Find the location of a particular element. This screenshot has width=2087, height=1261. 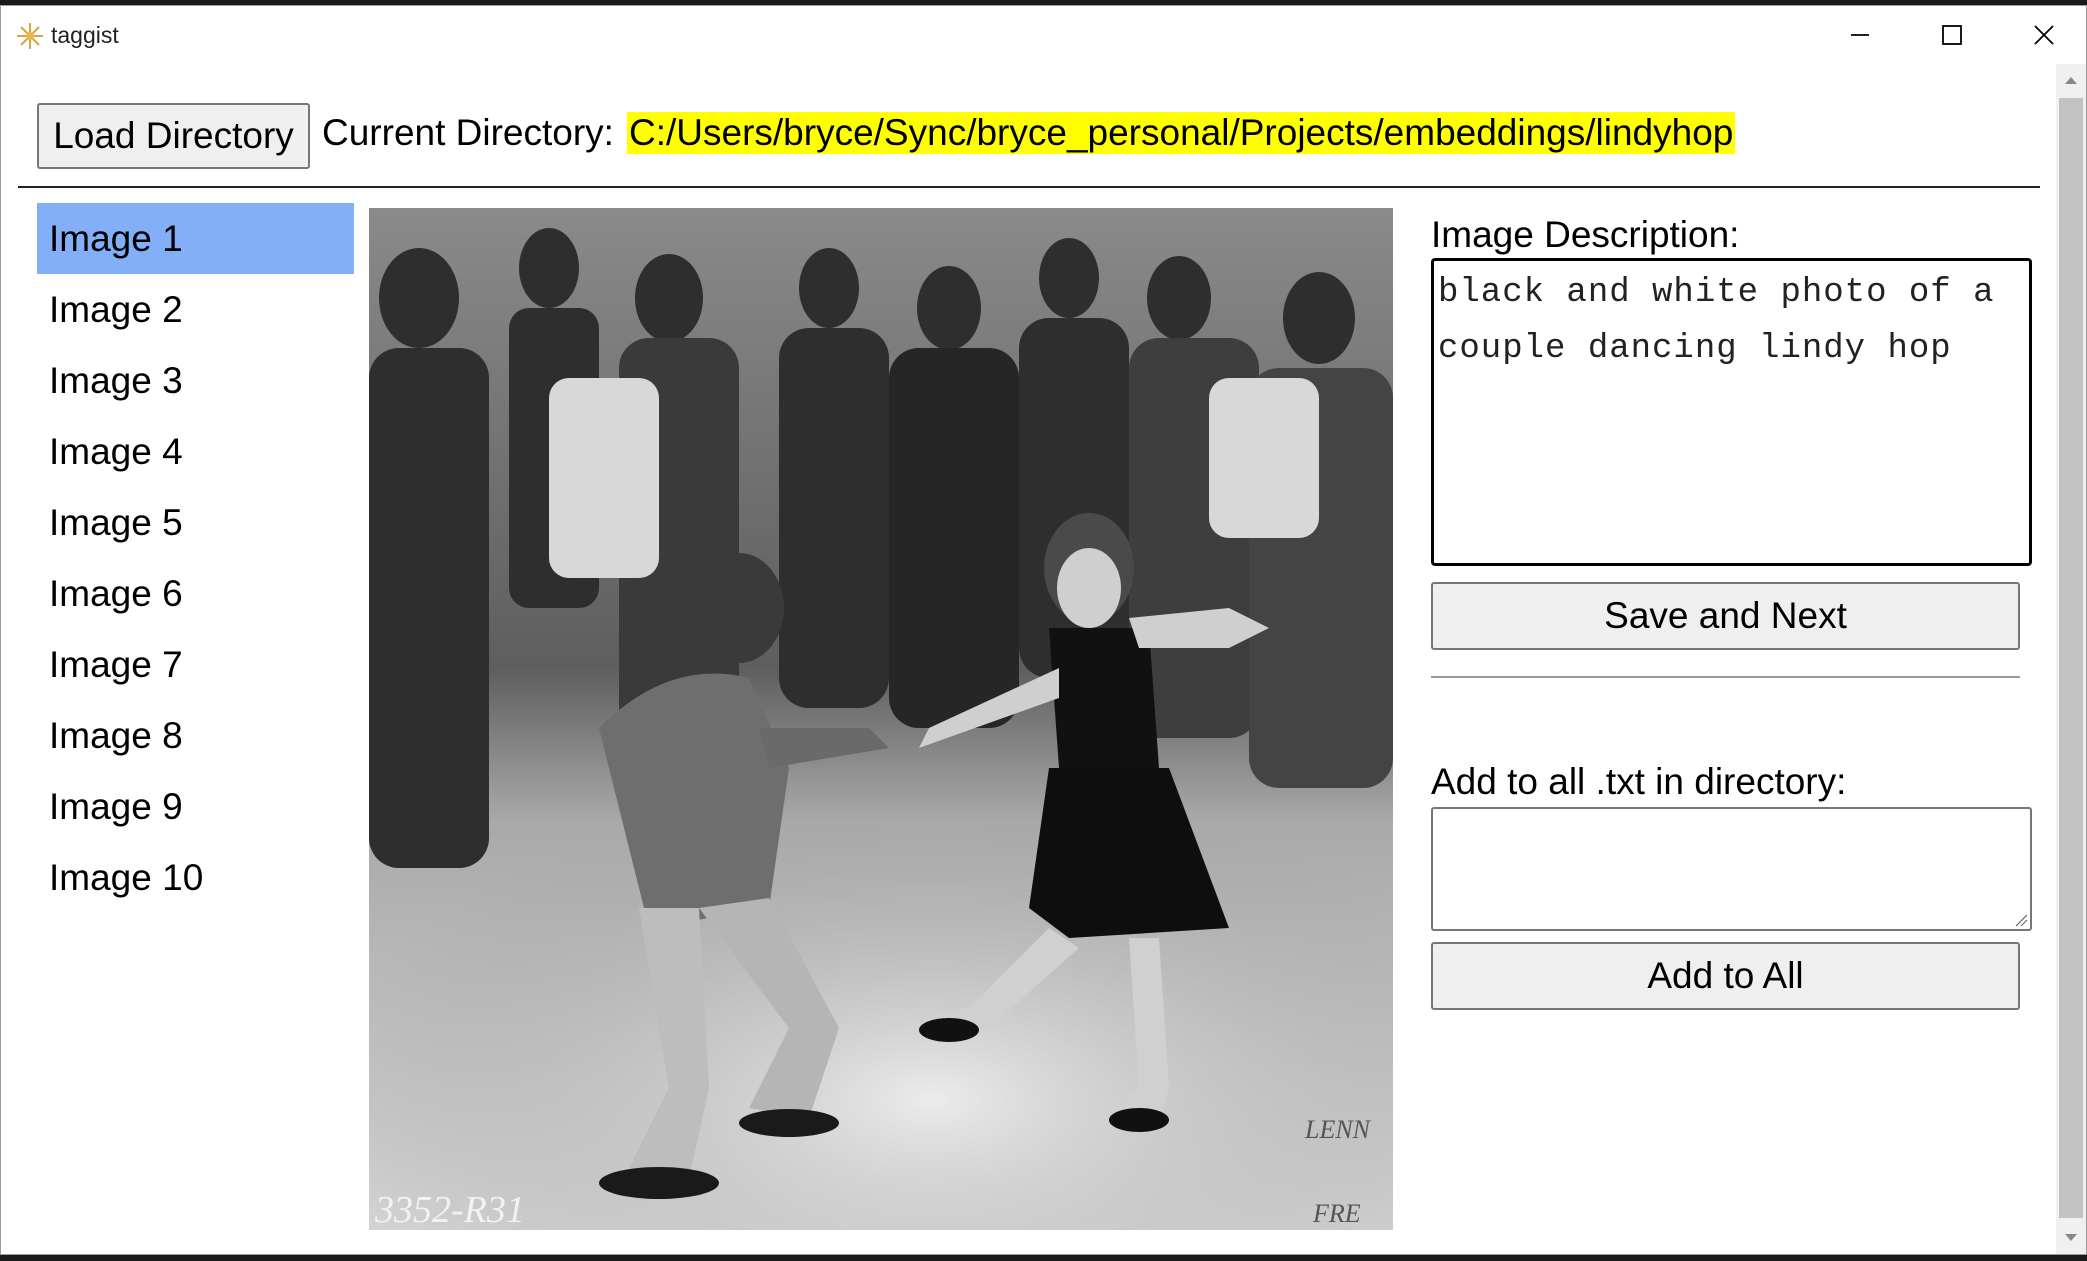

photo-mark-right-2: FRE is located at coordinates (1336, 1213).